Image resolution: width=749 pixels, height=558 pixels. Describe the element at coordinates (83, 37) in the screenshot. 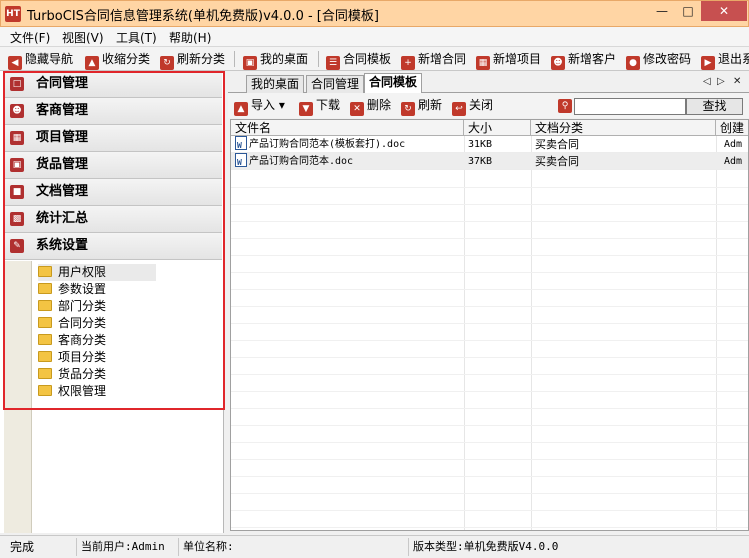

I see `menu-view: 视图(V)` at that location.